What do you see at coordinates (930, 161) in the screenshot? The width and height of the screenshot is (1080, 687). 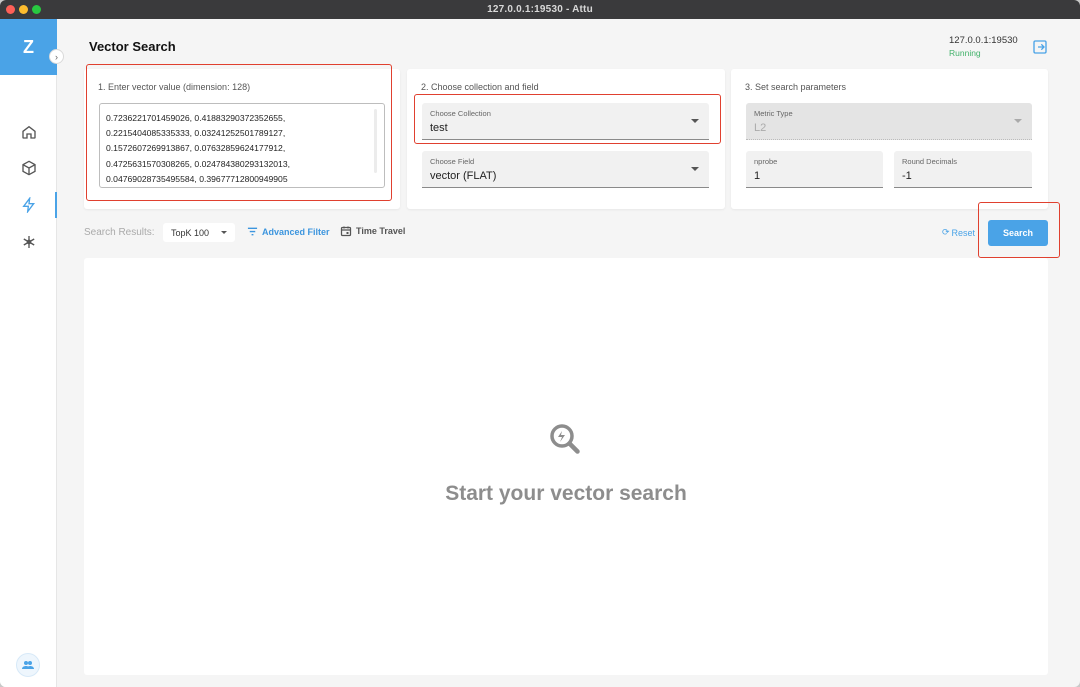 I see `round-decimals-label: Round Decimals` at bounding box center [930, 161].